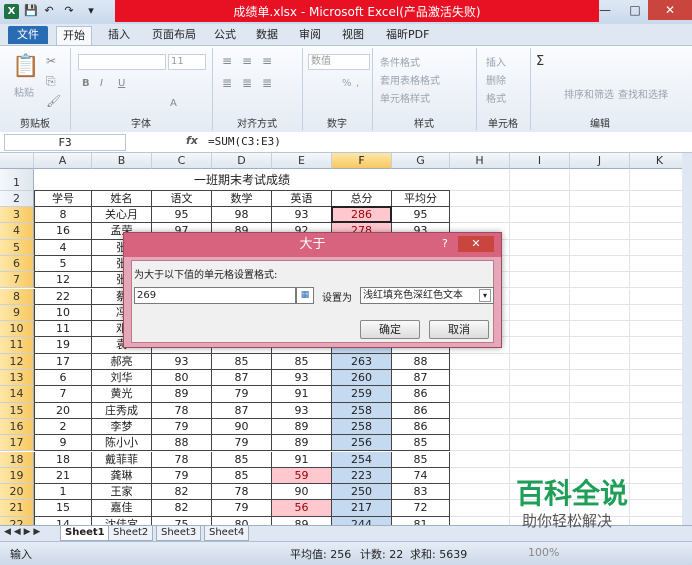  Describe the element at coordinates (91, 11) in the screenshot. I see `customize-icon: ▾` at that location.